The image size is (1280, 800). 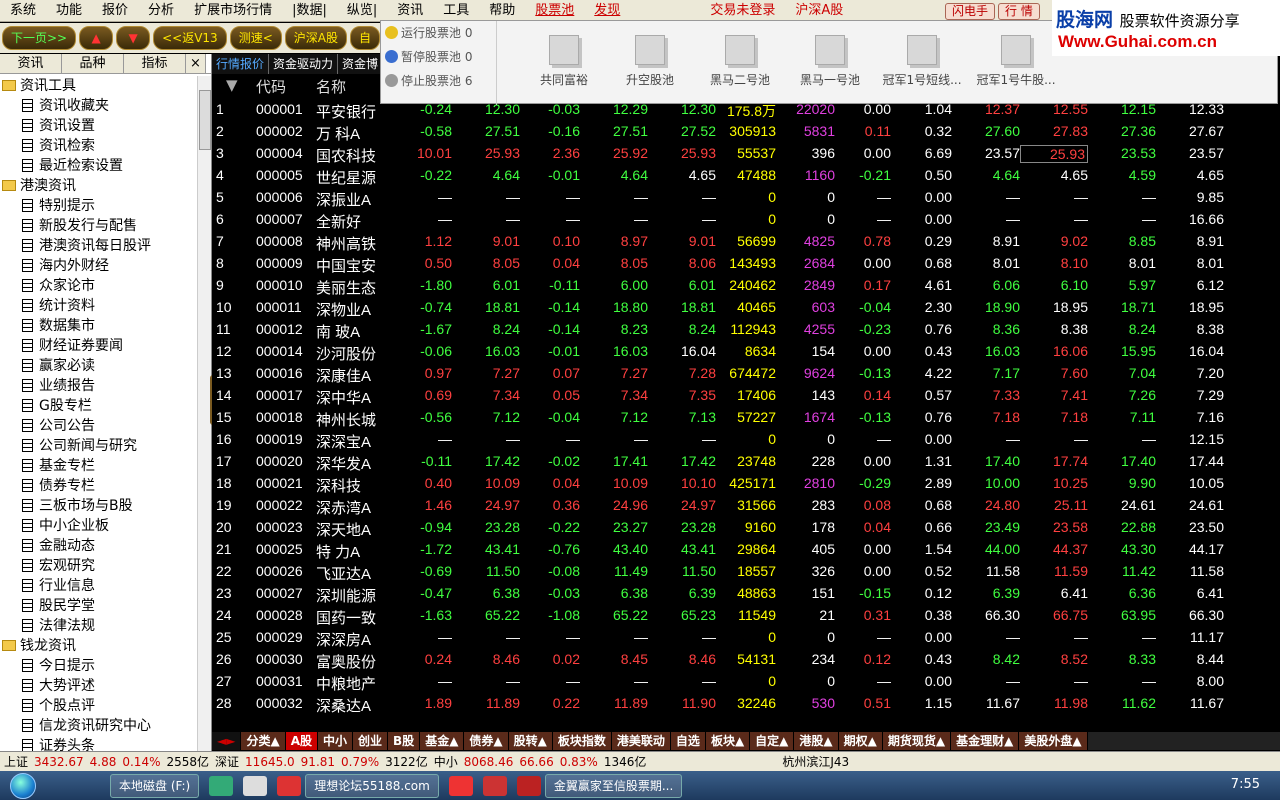 I want to click on header-code: 代码, so click(x=271, y=86).